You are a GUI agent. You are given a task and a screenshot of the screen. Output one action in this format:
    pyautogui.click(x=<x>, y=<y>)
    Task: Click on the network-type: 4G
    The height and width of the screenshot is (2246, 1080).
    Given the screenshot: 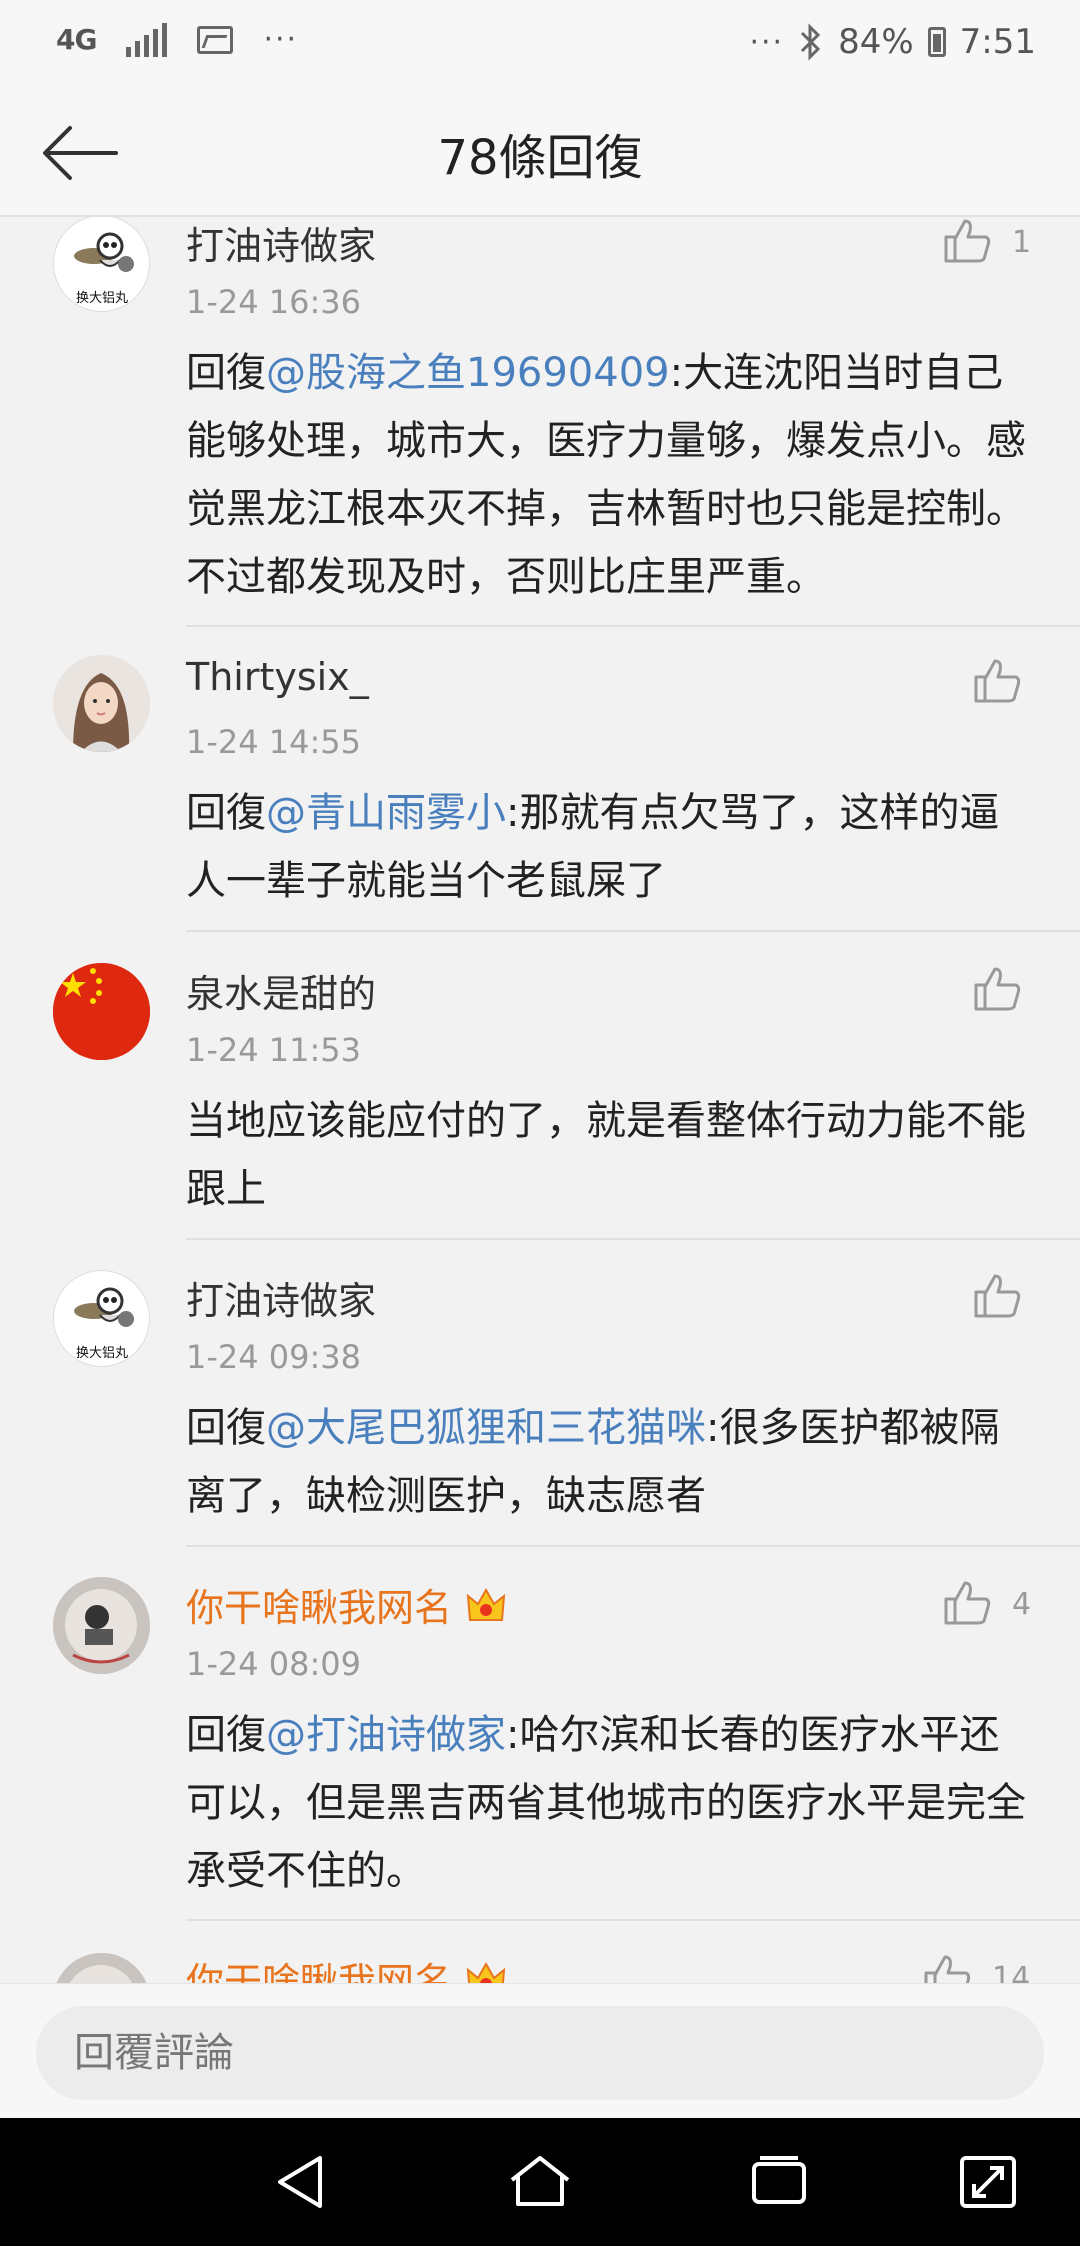 What is the action you would take?
    pyautogui.click(x=76, y=39)
    